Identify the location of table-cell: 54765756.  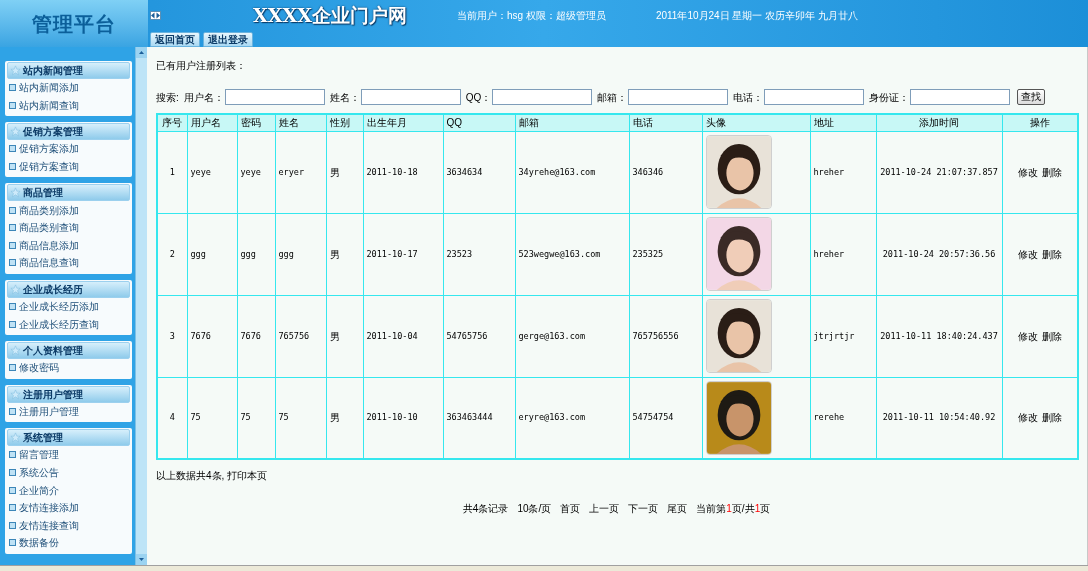
(479, 336).